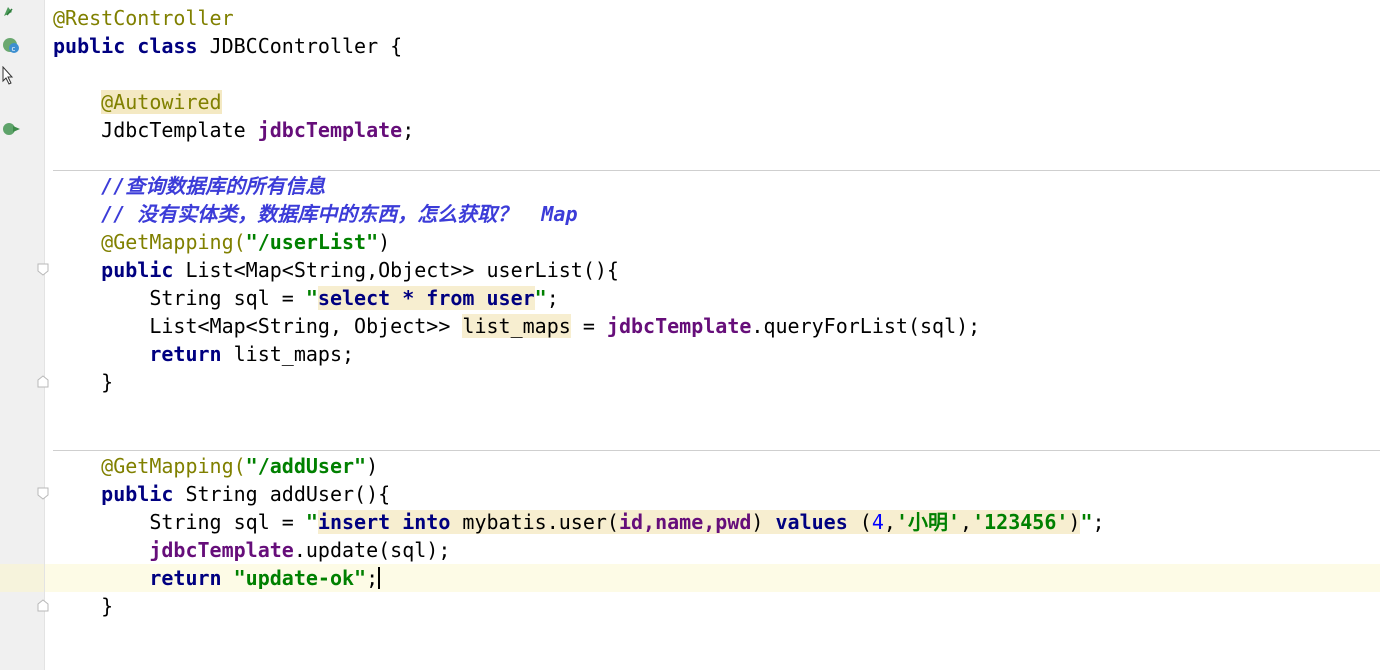 The image size is (1380, 670). I want to click on code-line-addUser-return: return "update-ok";, so click(716, 578).